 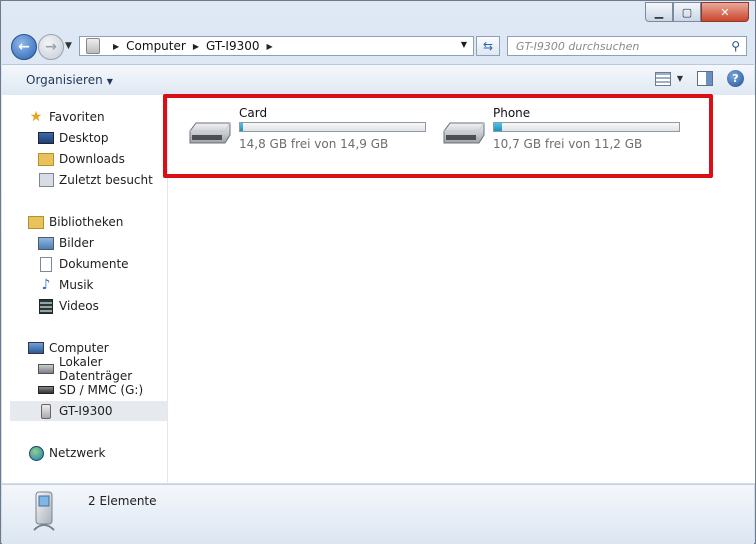 What do you see at coordinates (86, 222) in the screenshot?
I see `sidebar-item-label: Bibliotheken` at bounding box center [86, 222].